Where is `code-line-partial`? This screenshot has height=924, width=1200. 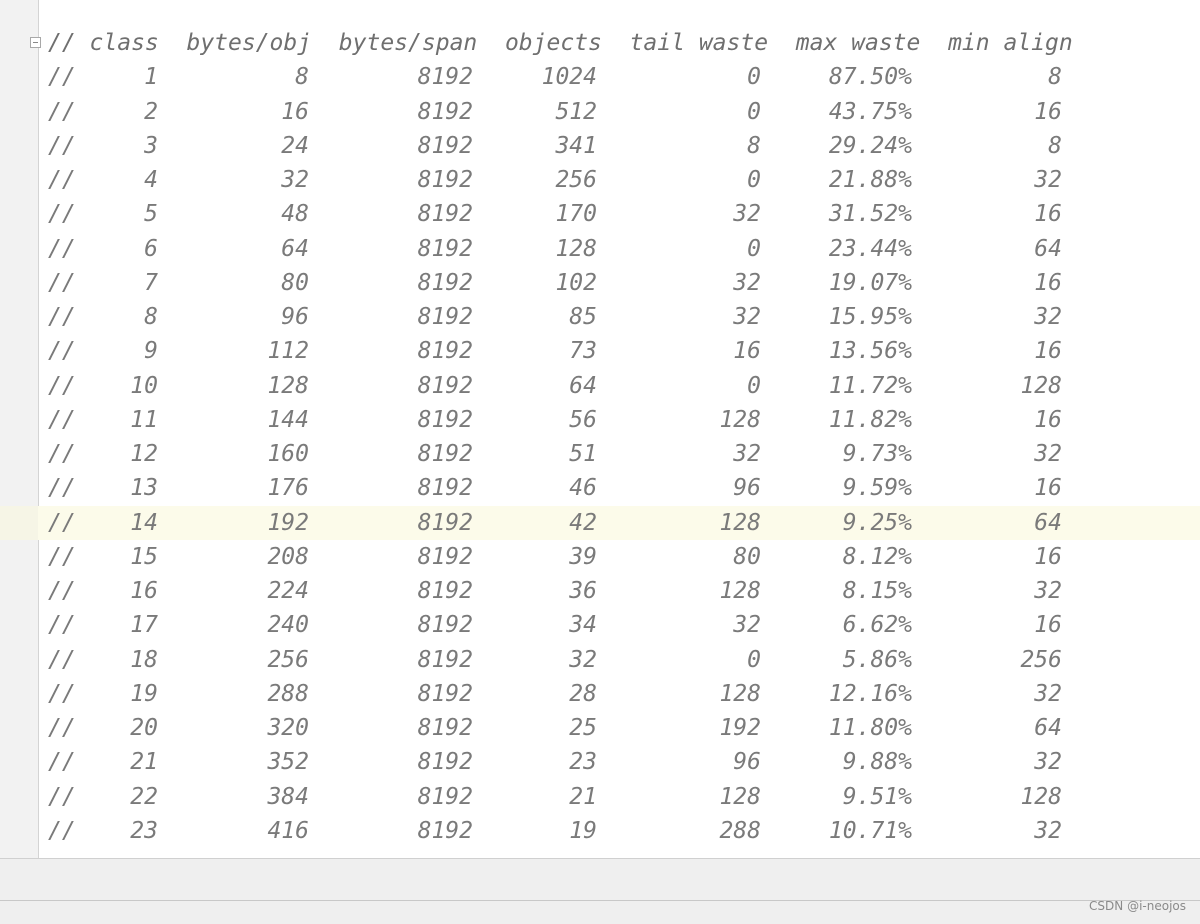
code-line-partial is located at coordinates (600, 853).